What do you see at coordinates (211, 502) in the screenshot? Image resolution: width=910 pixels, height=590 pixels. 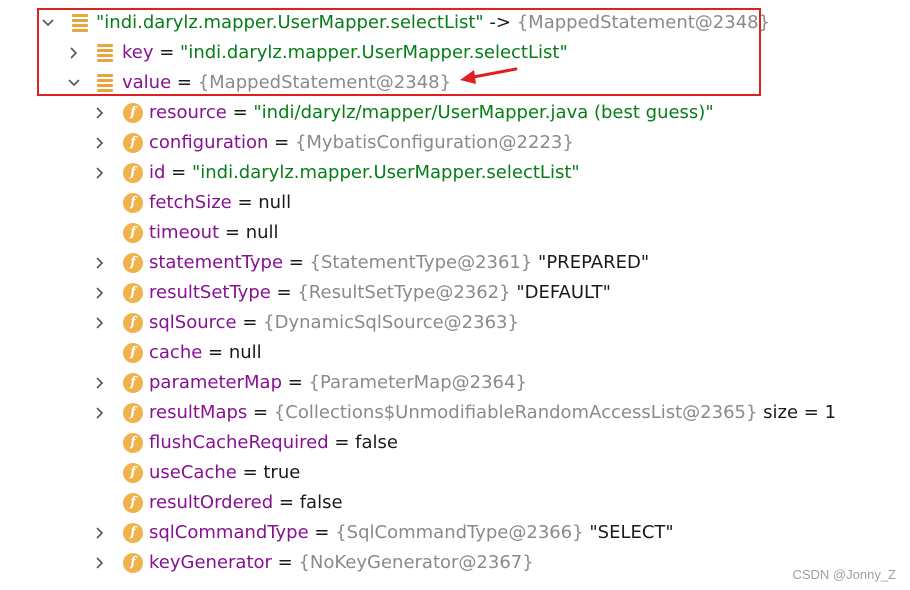 I see `field-name: resultOrdered` at bounding box center [211, 502].